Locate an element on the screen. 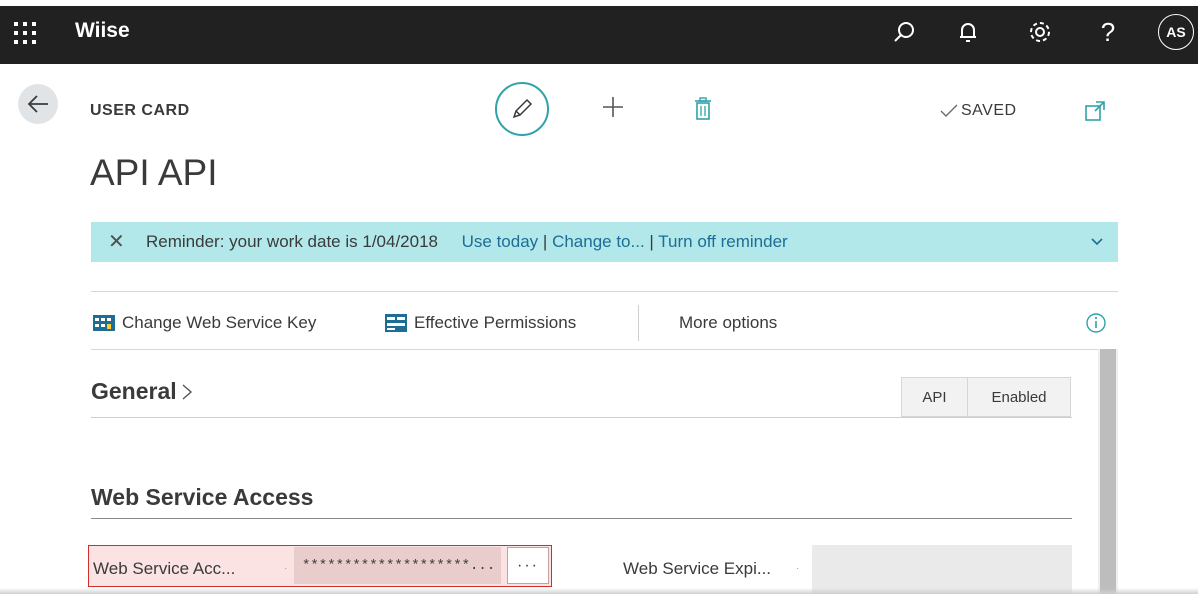 This screenshot has height=594, width=1198. general-heading: General is located at coordinates (134, 391).